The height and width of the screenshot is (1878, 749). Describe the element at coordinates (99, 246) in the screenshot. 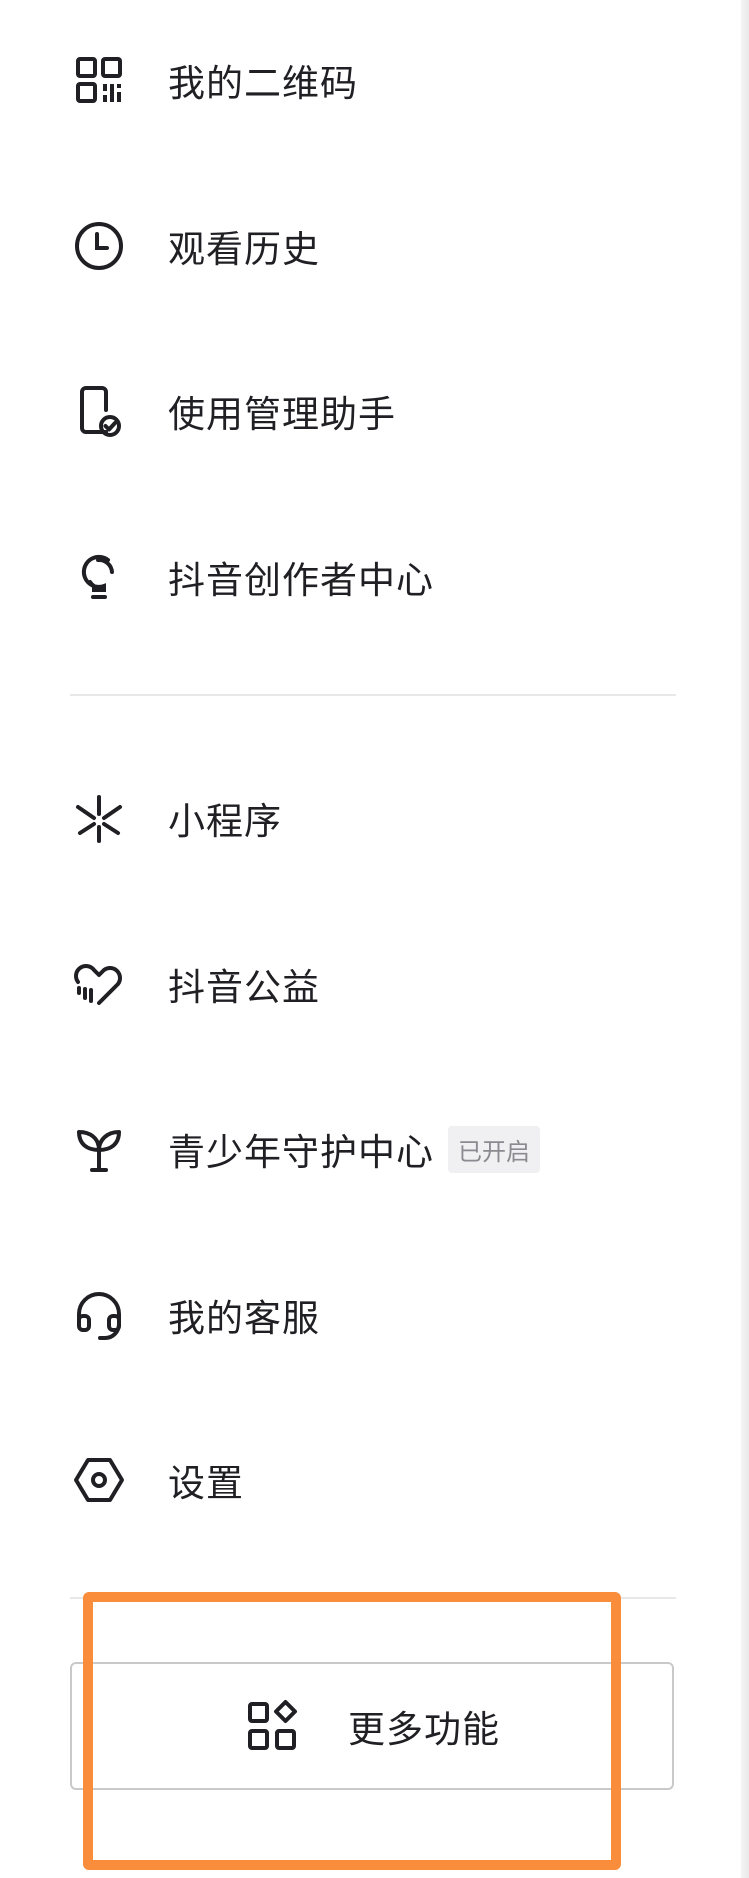

I see `clock-icon` at that location.